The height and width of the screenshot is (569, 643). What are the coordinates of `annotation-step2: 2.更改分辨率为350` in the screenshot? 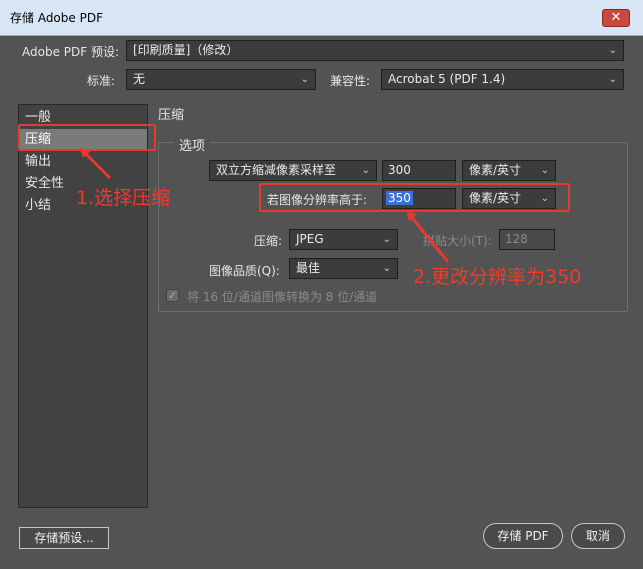 It's located at (497, 277).